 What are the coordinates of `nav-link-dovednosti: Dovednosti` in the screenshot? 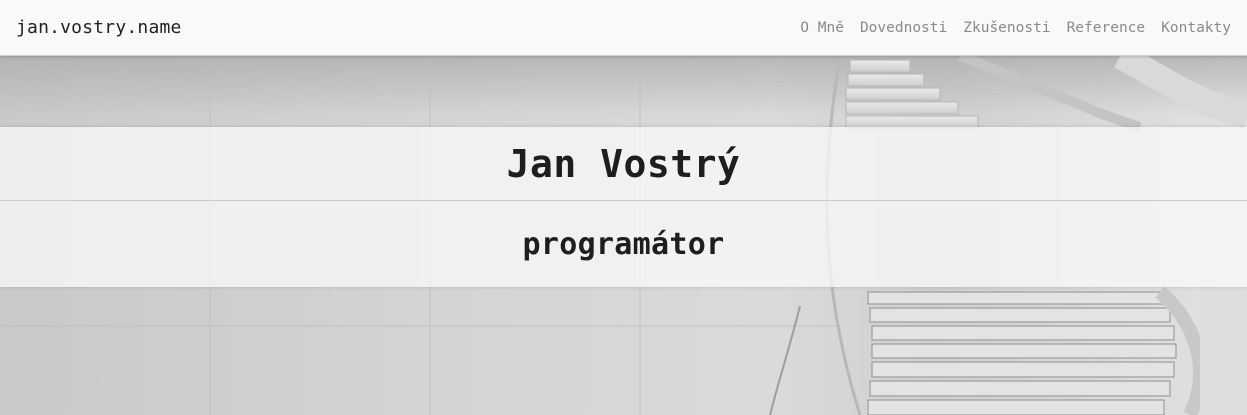 It's located at (903, 28).